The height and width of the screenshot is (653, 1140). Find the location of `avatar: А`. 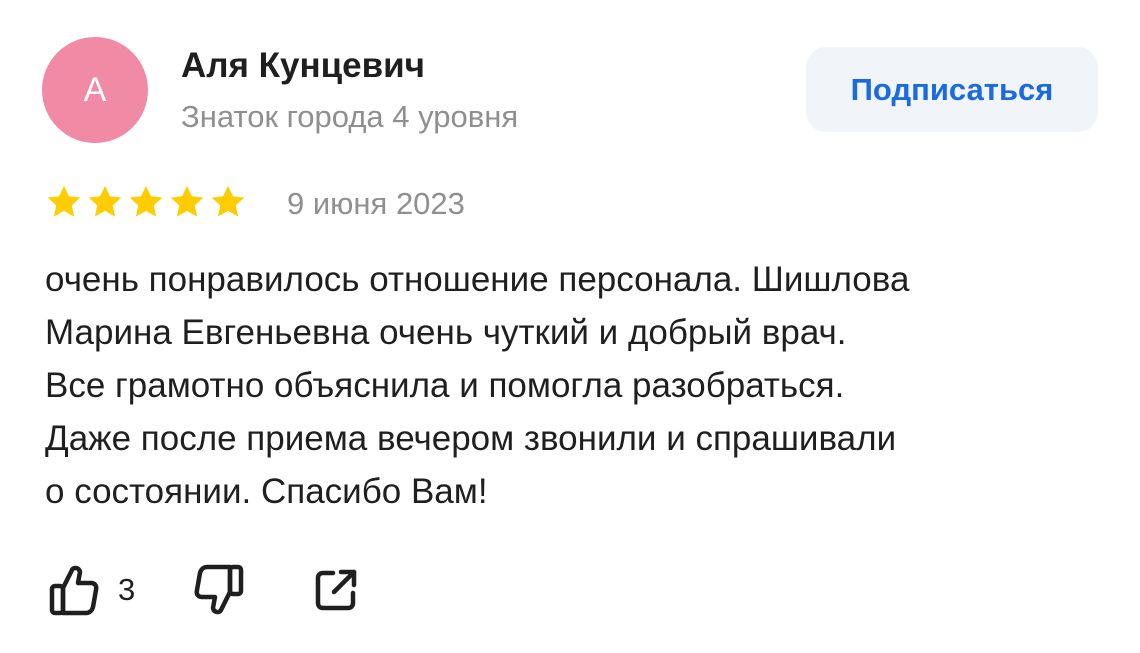

avatar: А is located at coordinates (95, 90).